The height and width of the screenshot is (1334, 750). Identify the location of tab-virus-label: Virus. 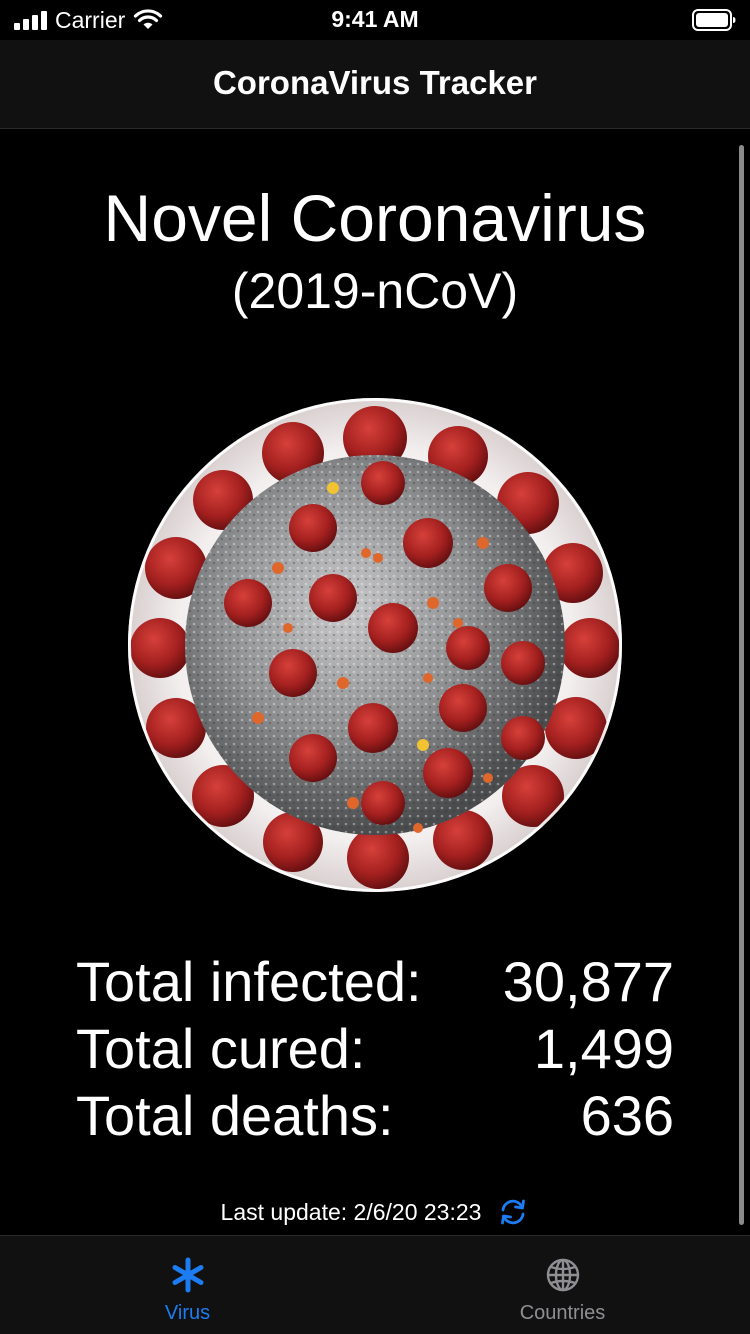
(187, 1313).